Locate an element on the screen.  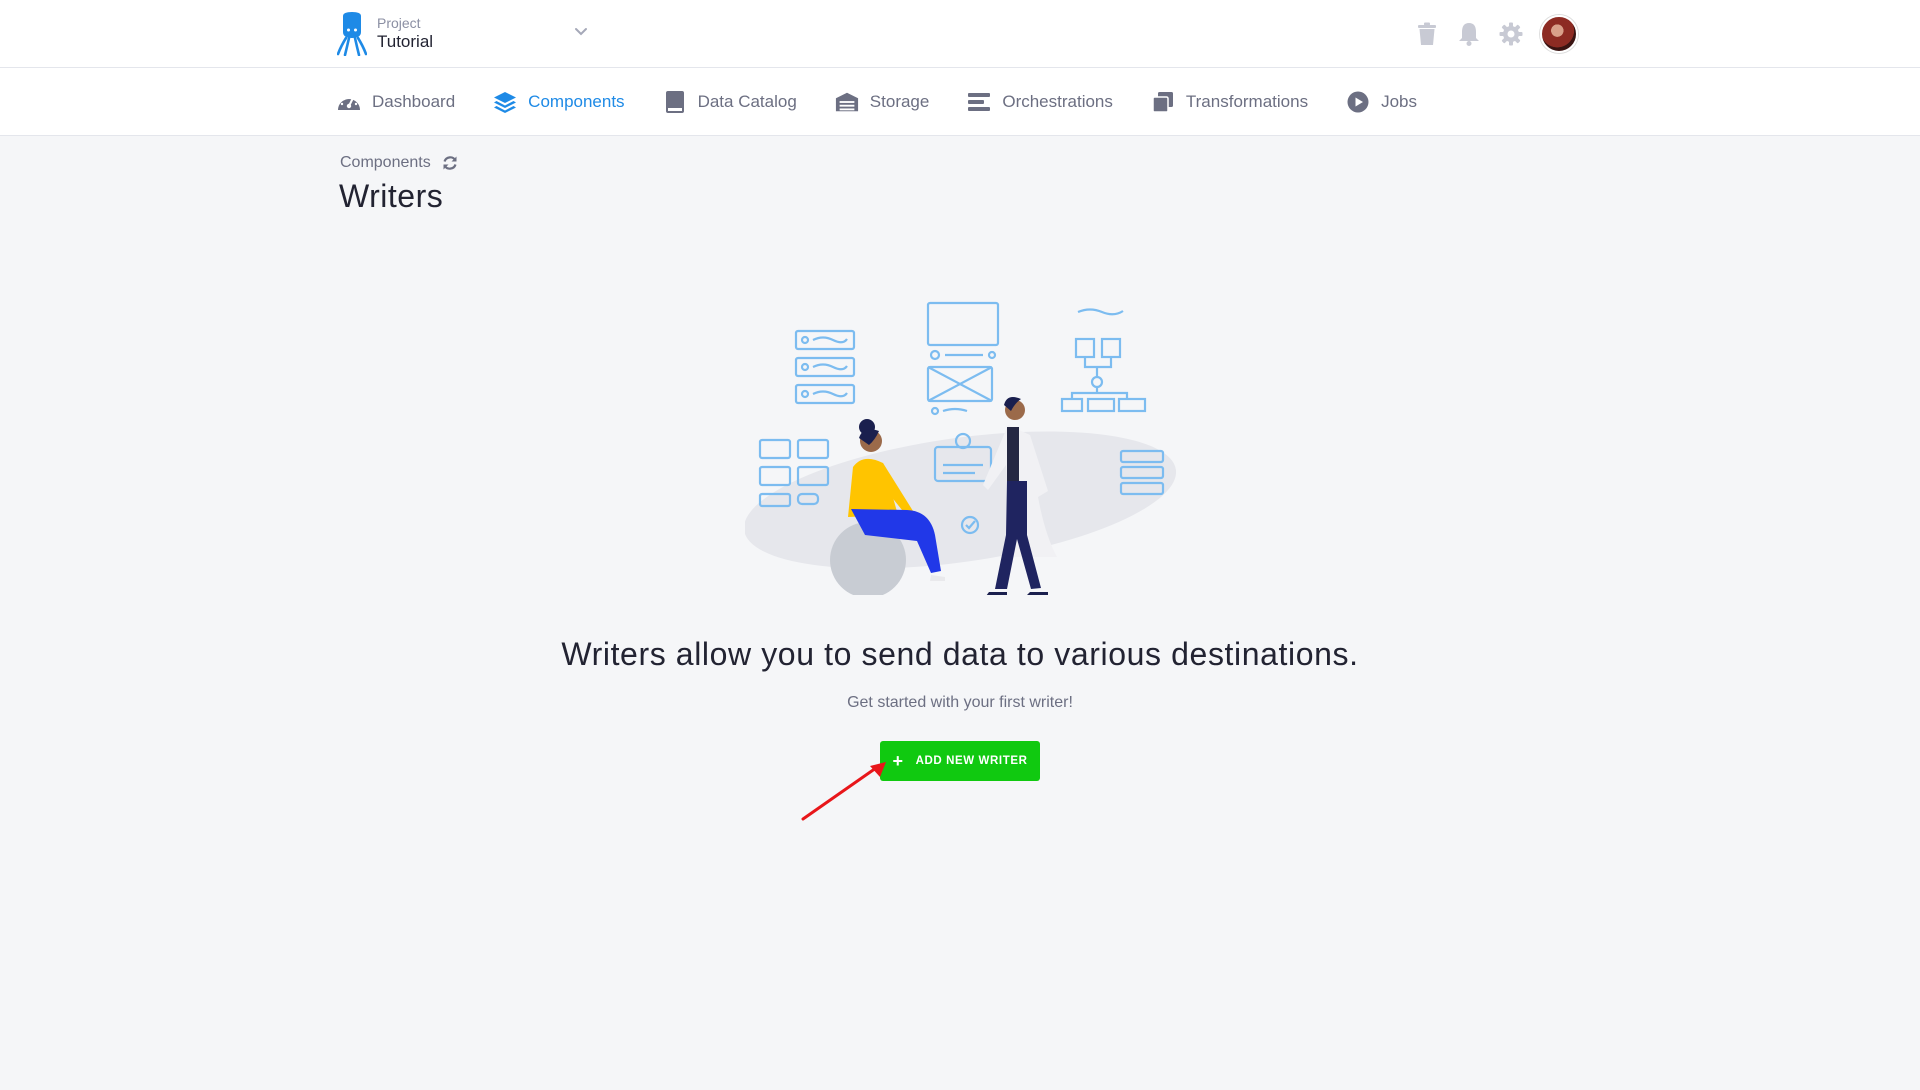
project-label: Project is located at coordinates (399, 23).